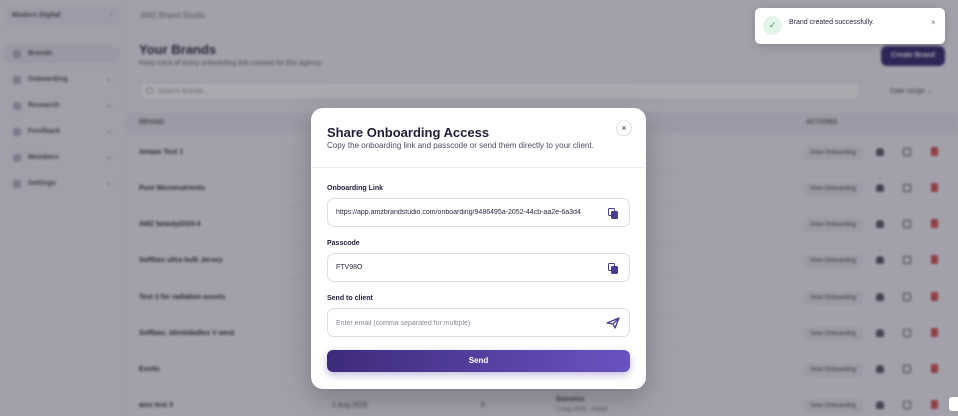  Describe the element at coordinates (953, 404) in the screenshot. I see `edge-handle` at that location.